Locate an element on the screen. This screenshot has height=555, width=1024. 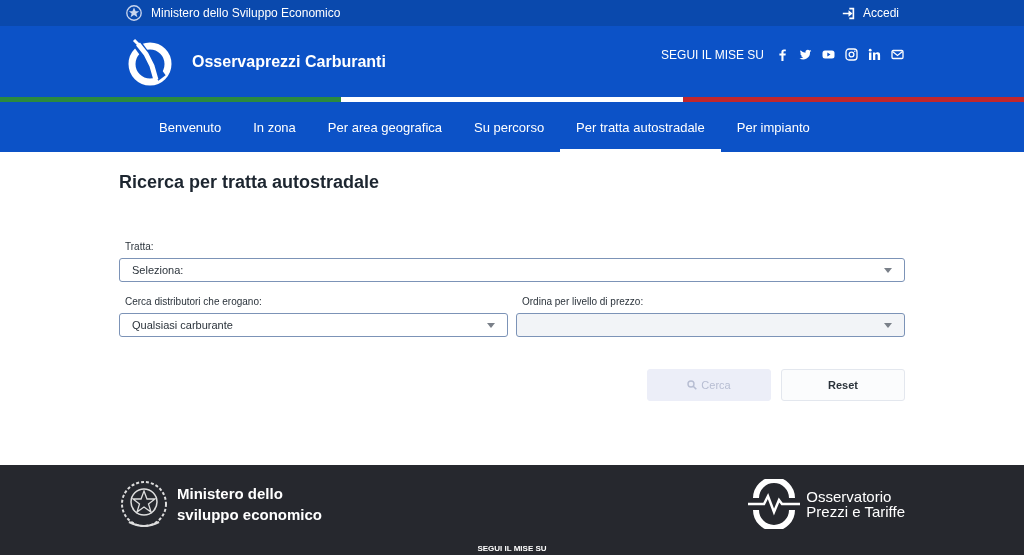
nav-tab: Su percorso is located at coordinates (509, 127).